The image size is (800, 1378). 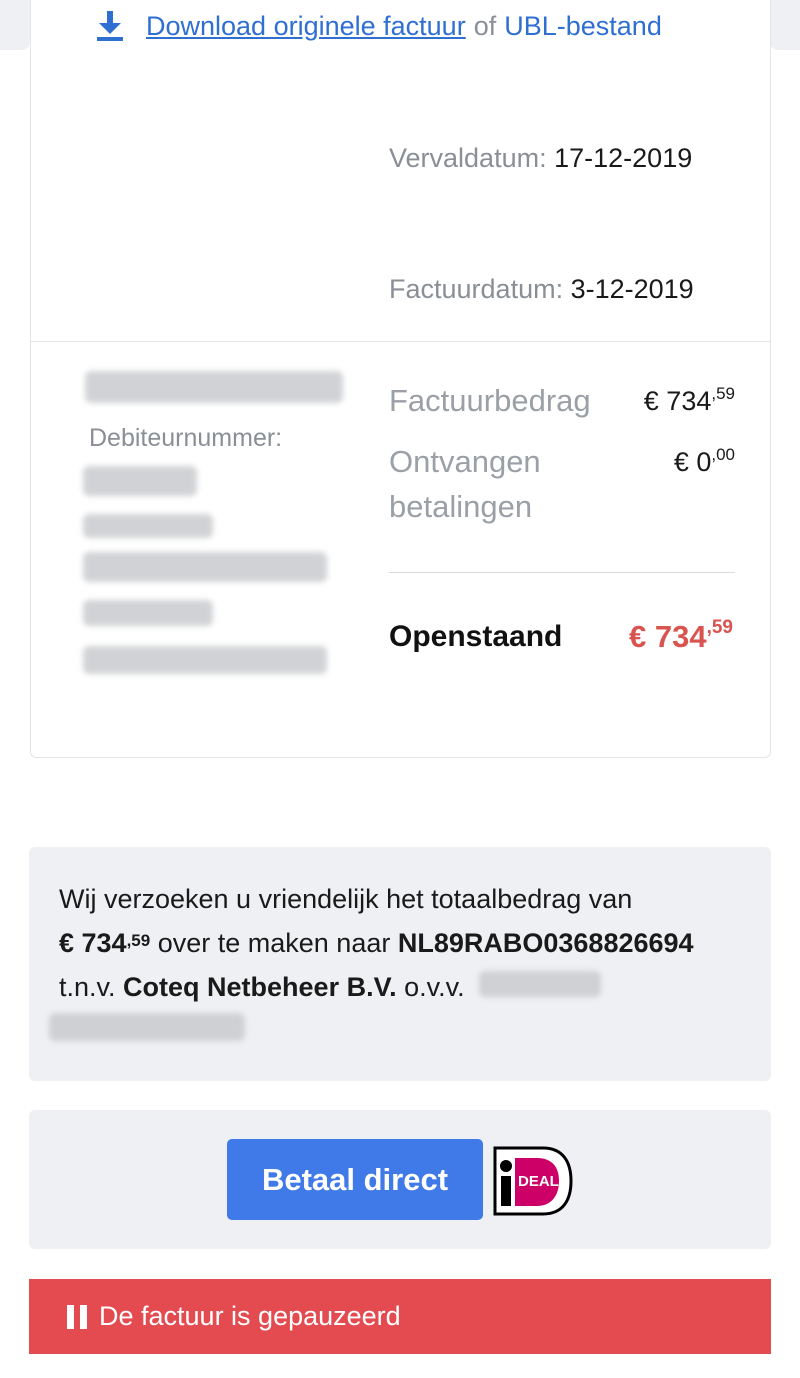 What do you see at coordinates (15, 25) in the screenshot?
I see `top-bar-left-panel` at bounding box center [15, 25].